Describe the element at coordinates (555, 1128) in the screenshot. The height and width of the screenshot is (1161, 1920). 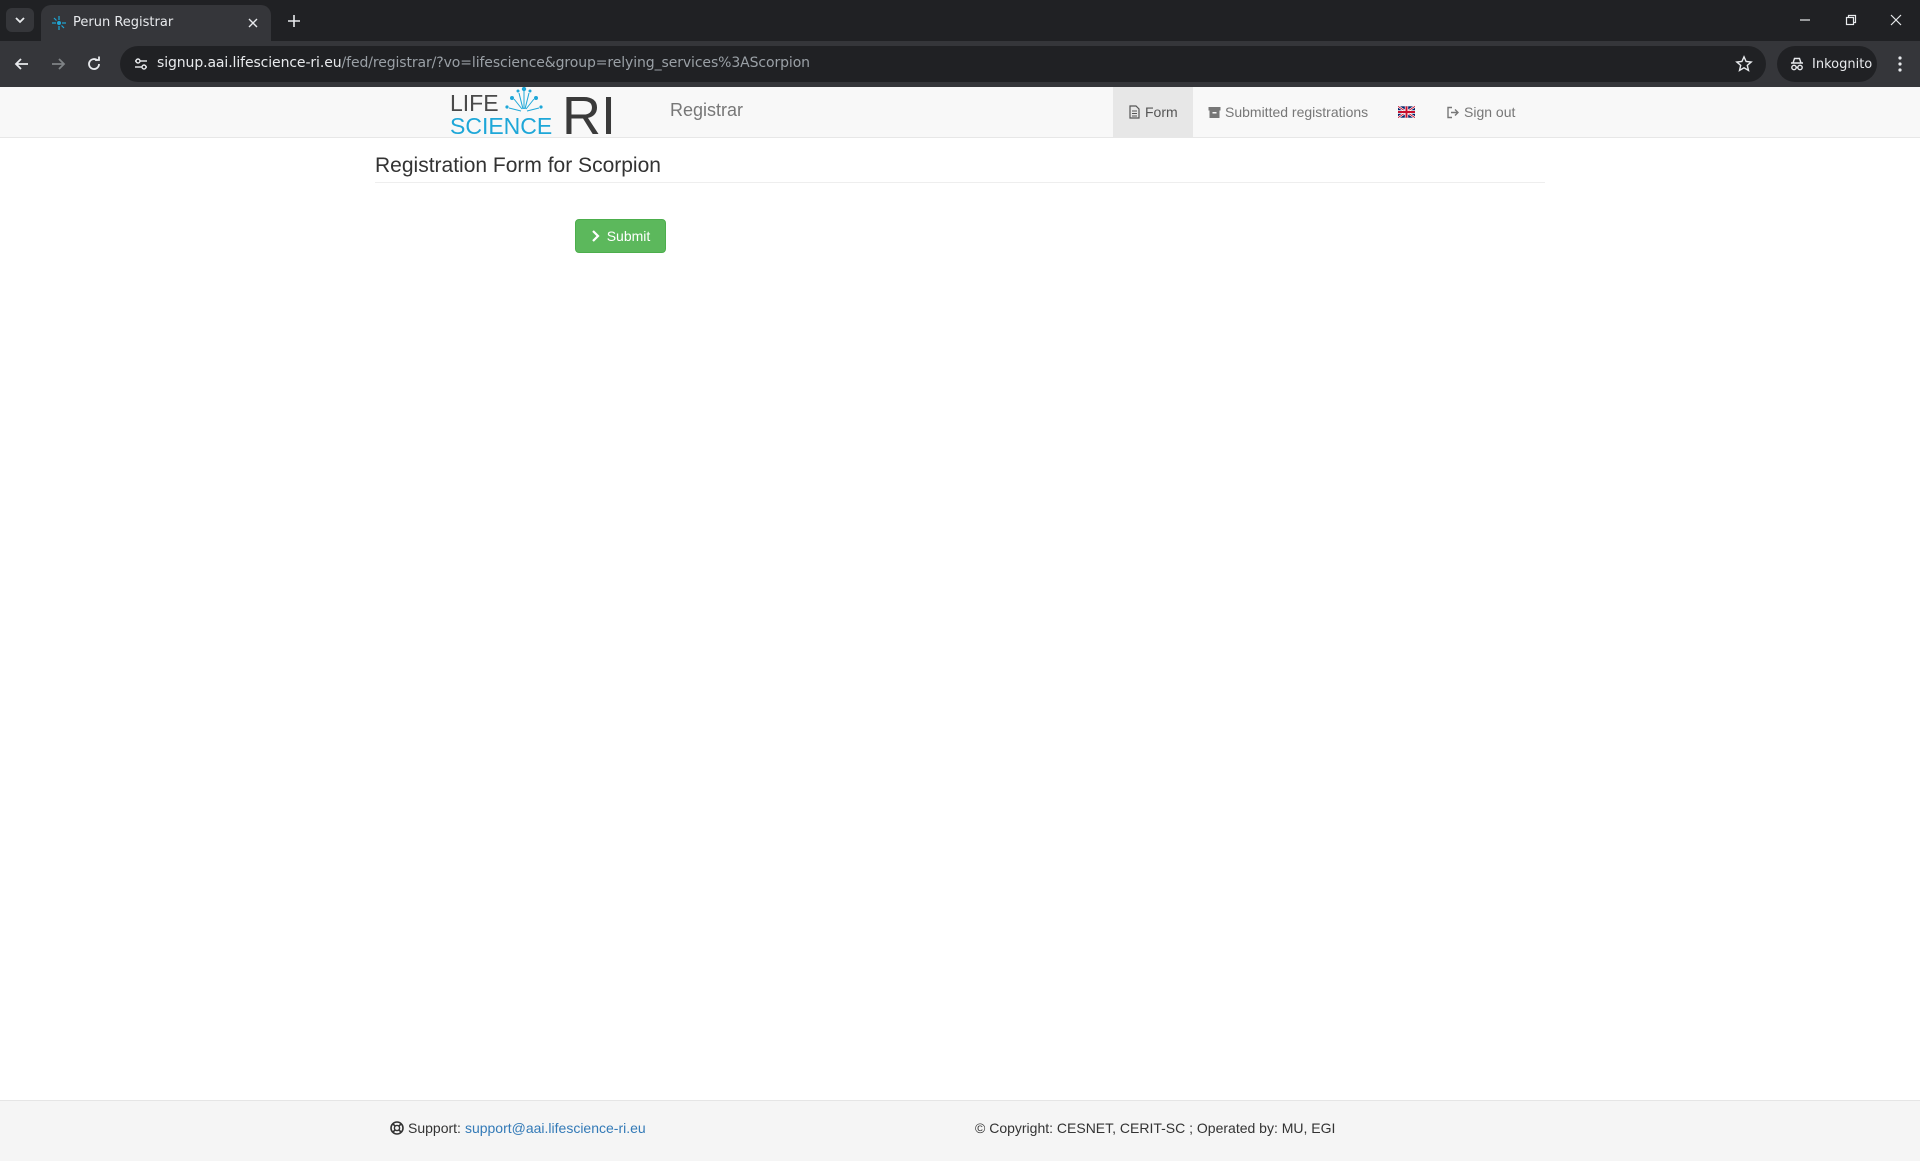
I see `support-email-link: support@aai.lifescience-ri.eu` at that location.